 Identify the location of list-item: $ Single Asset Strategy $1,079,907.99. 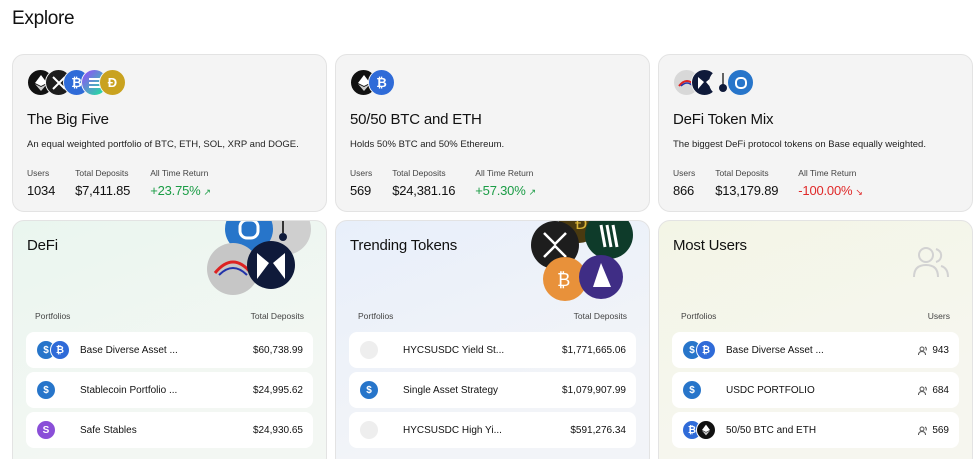
(492, 390).